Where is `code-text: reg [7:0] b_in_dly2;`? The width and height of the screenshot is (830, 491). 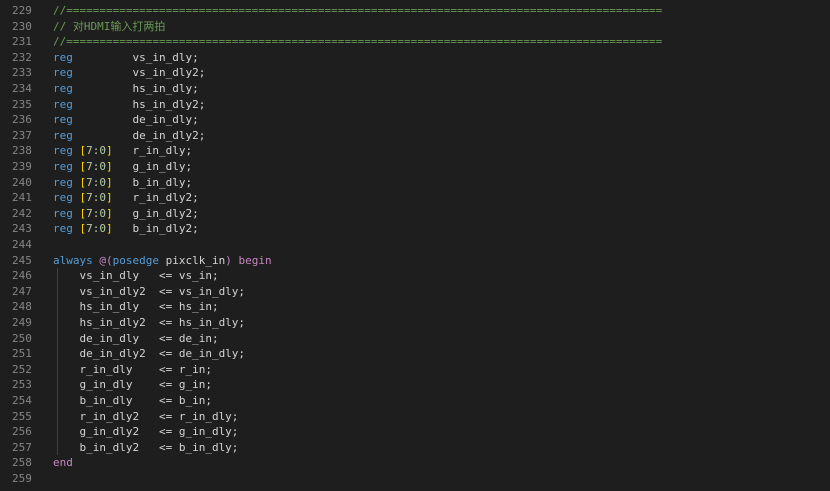
code-text: reg [7:0] b_in_dly2; is located at coordinates (126, 229).